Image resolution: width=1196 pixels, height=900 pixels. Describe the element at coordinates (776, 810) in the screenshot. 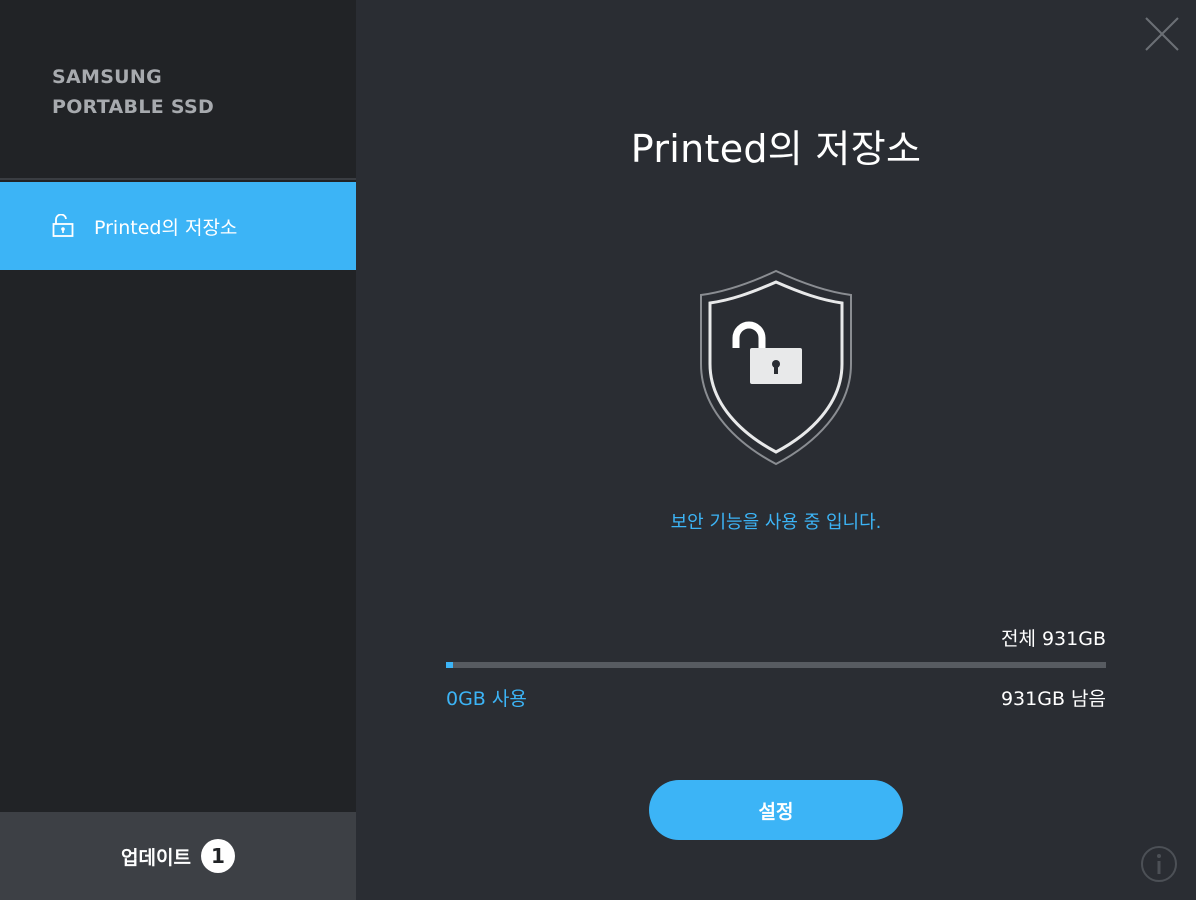

I see `settings-button: 설정` at that location.